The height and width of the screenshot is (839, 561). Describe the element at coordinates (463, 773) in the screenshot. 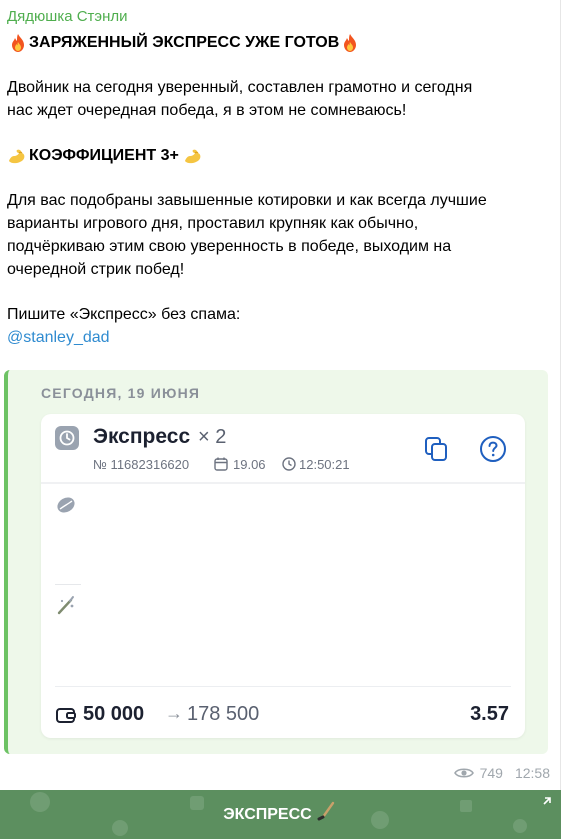

I see `eye-icon` at that location.